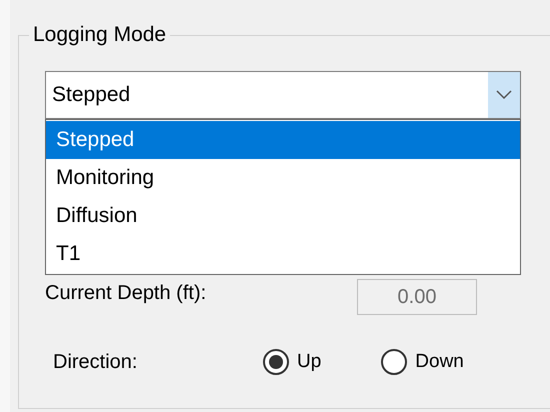  Describe the element at coordinates (292, 362) in the screenshot. I see `direction-radio: Up` at that location.